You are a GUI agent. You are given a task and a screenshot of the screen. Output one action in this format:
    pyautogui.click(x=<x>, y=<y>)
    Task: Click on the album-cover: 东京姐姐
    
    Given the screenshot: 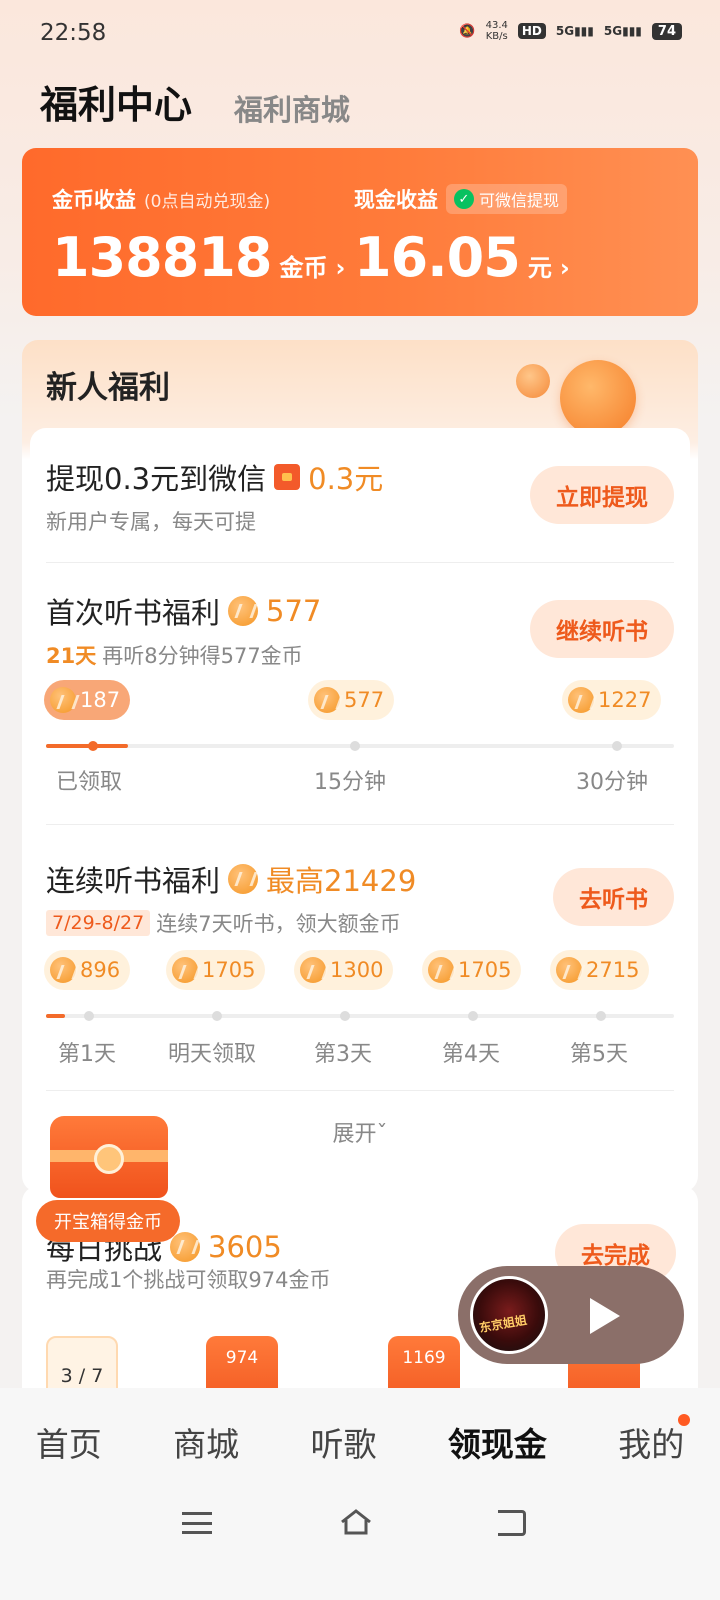 What is the action you would take?
    pyautogui.click(x=509, y=1315)
    